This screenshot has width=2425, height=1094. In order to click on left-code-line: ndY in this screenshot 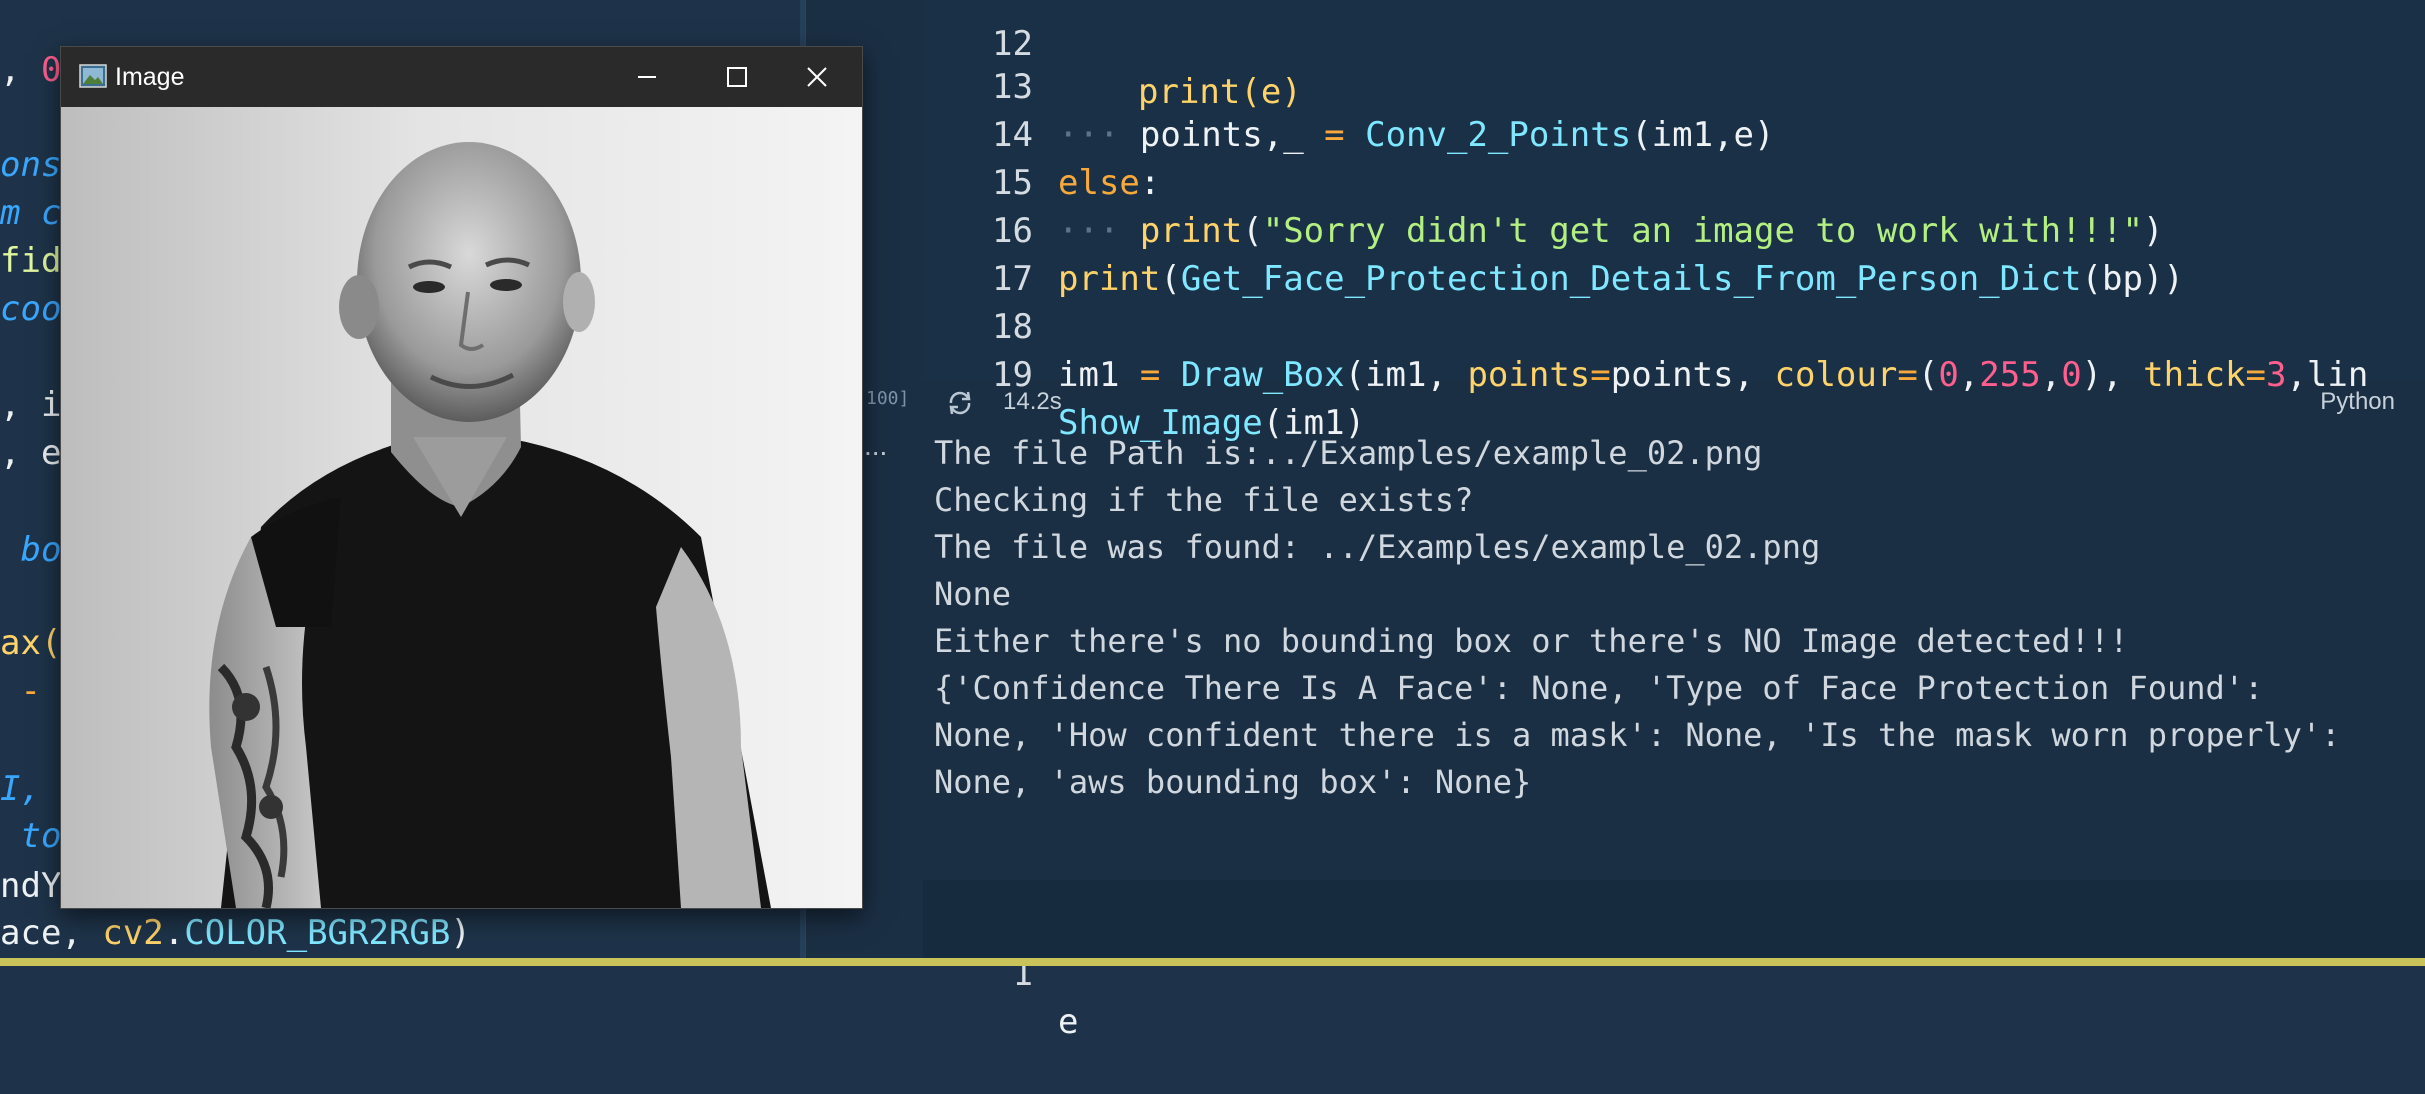, I will do `click(31, 886)`.